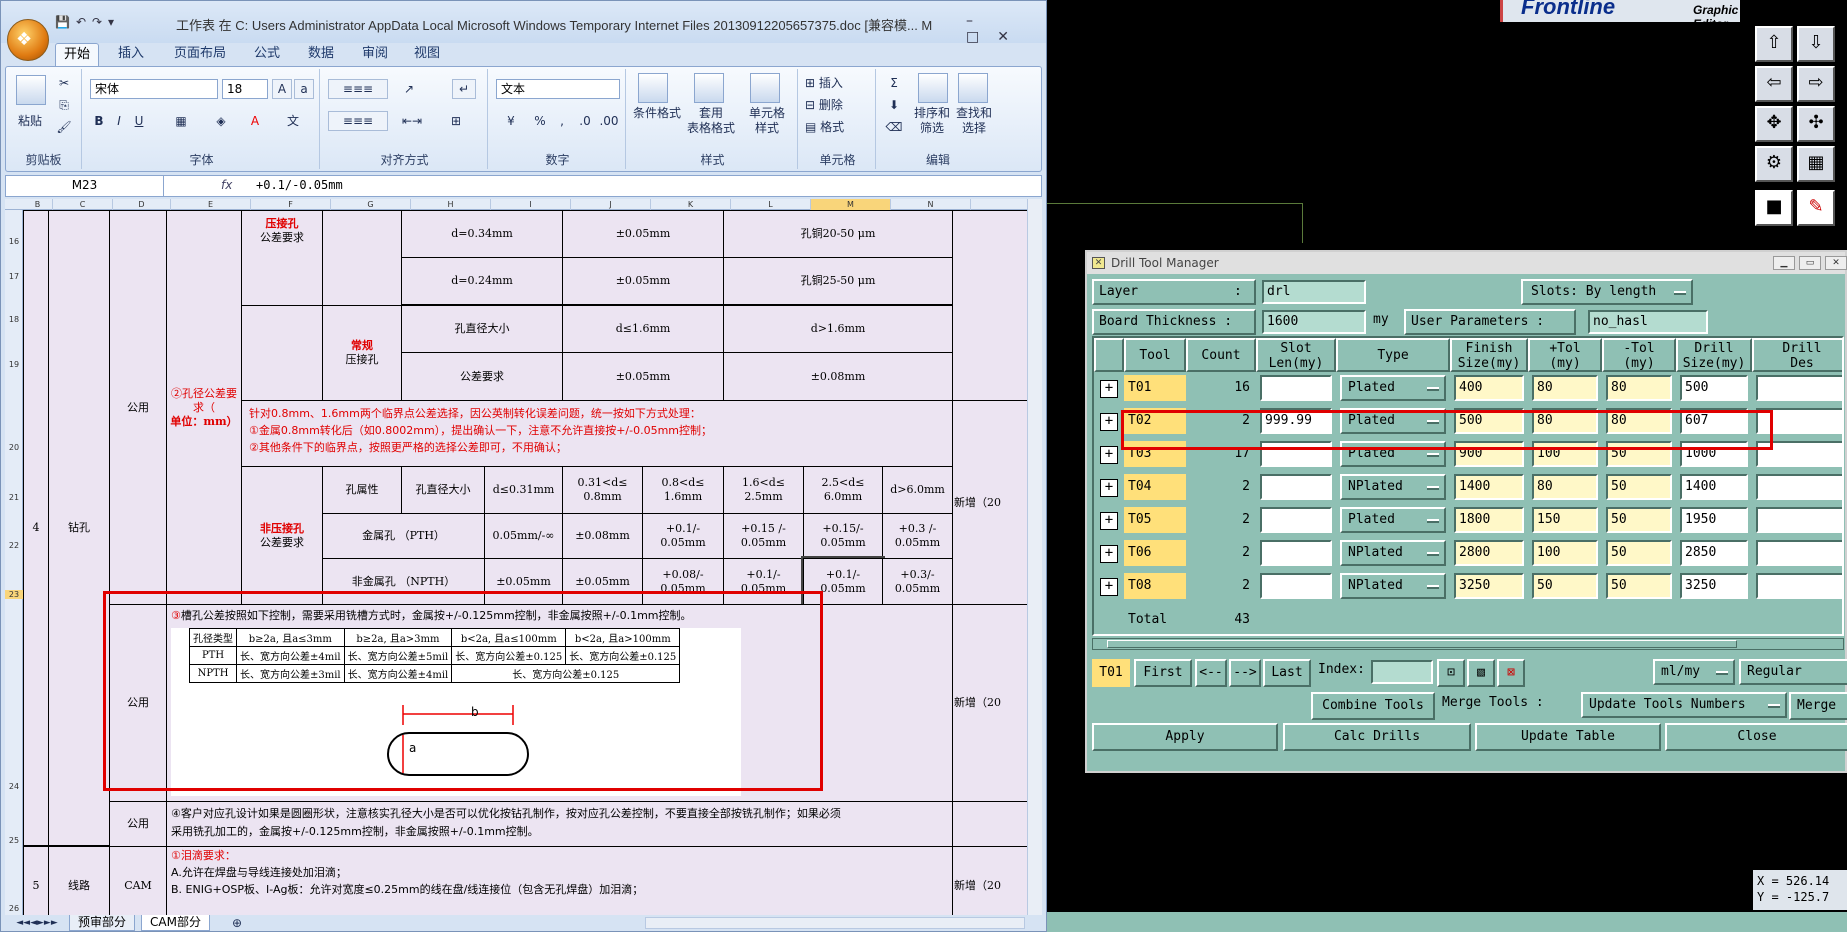 The height and width of the screenshot is (932, 1847). What do you see at coordinates (1774, 208) in the screenshot?
I see `select-icon: ■` at bounding box center [1774, 208].